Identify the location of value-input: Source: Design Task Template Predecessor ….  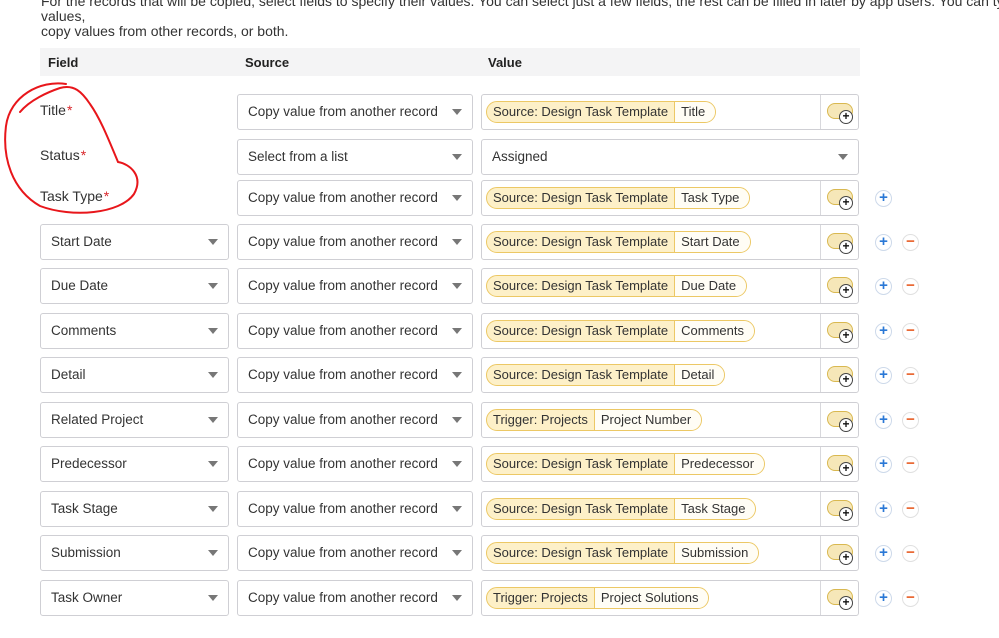
(670, 464).